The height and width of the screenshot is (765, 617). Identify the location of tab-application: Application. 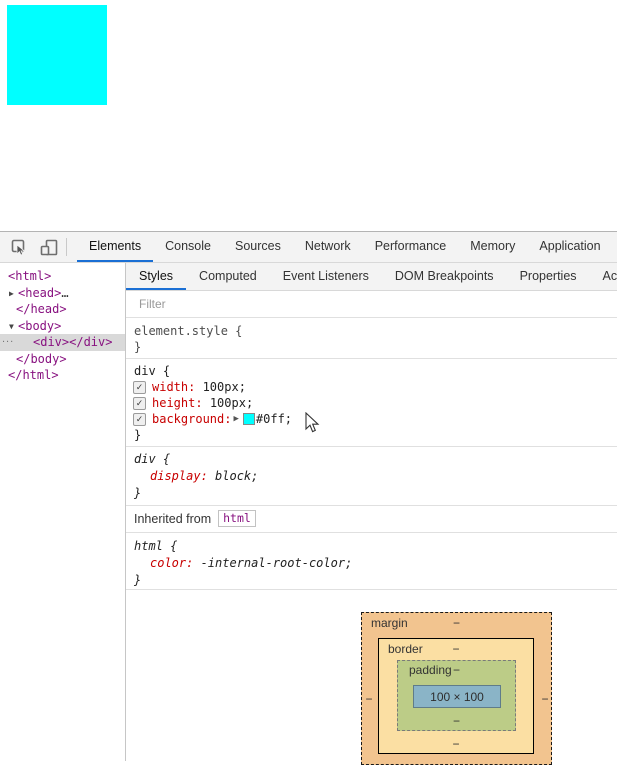
(569, 247).